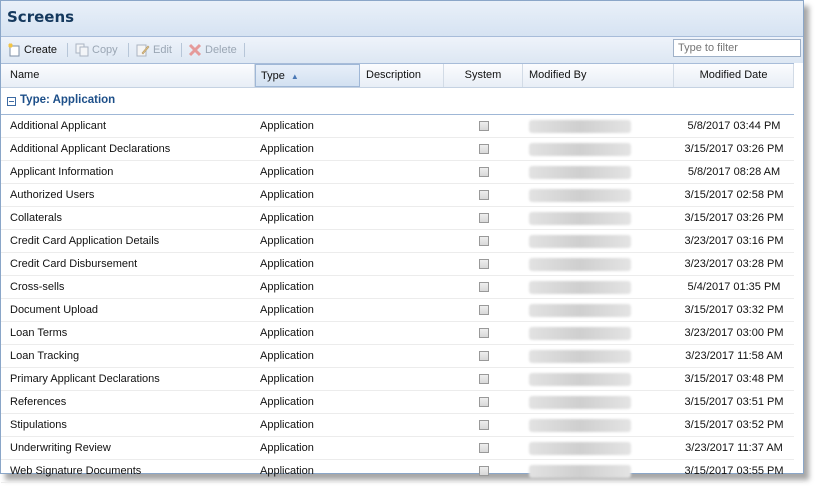 The height and width of the screenshot is (487, 819). I want to click on row-name: Credit Card Disbursement, so click(74, 264).